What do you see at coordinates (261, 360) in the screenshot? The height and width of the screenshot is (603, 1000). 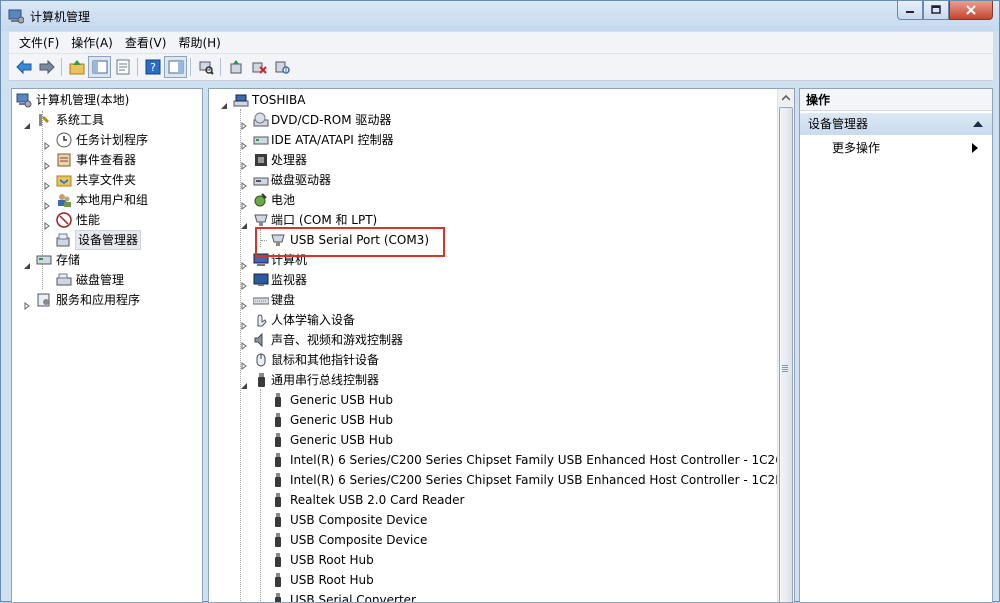 I see `mouse-icon` at bounding box center [261, 360].